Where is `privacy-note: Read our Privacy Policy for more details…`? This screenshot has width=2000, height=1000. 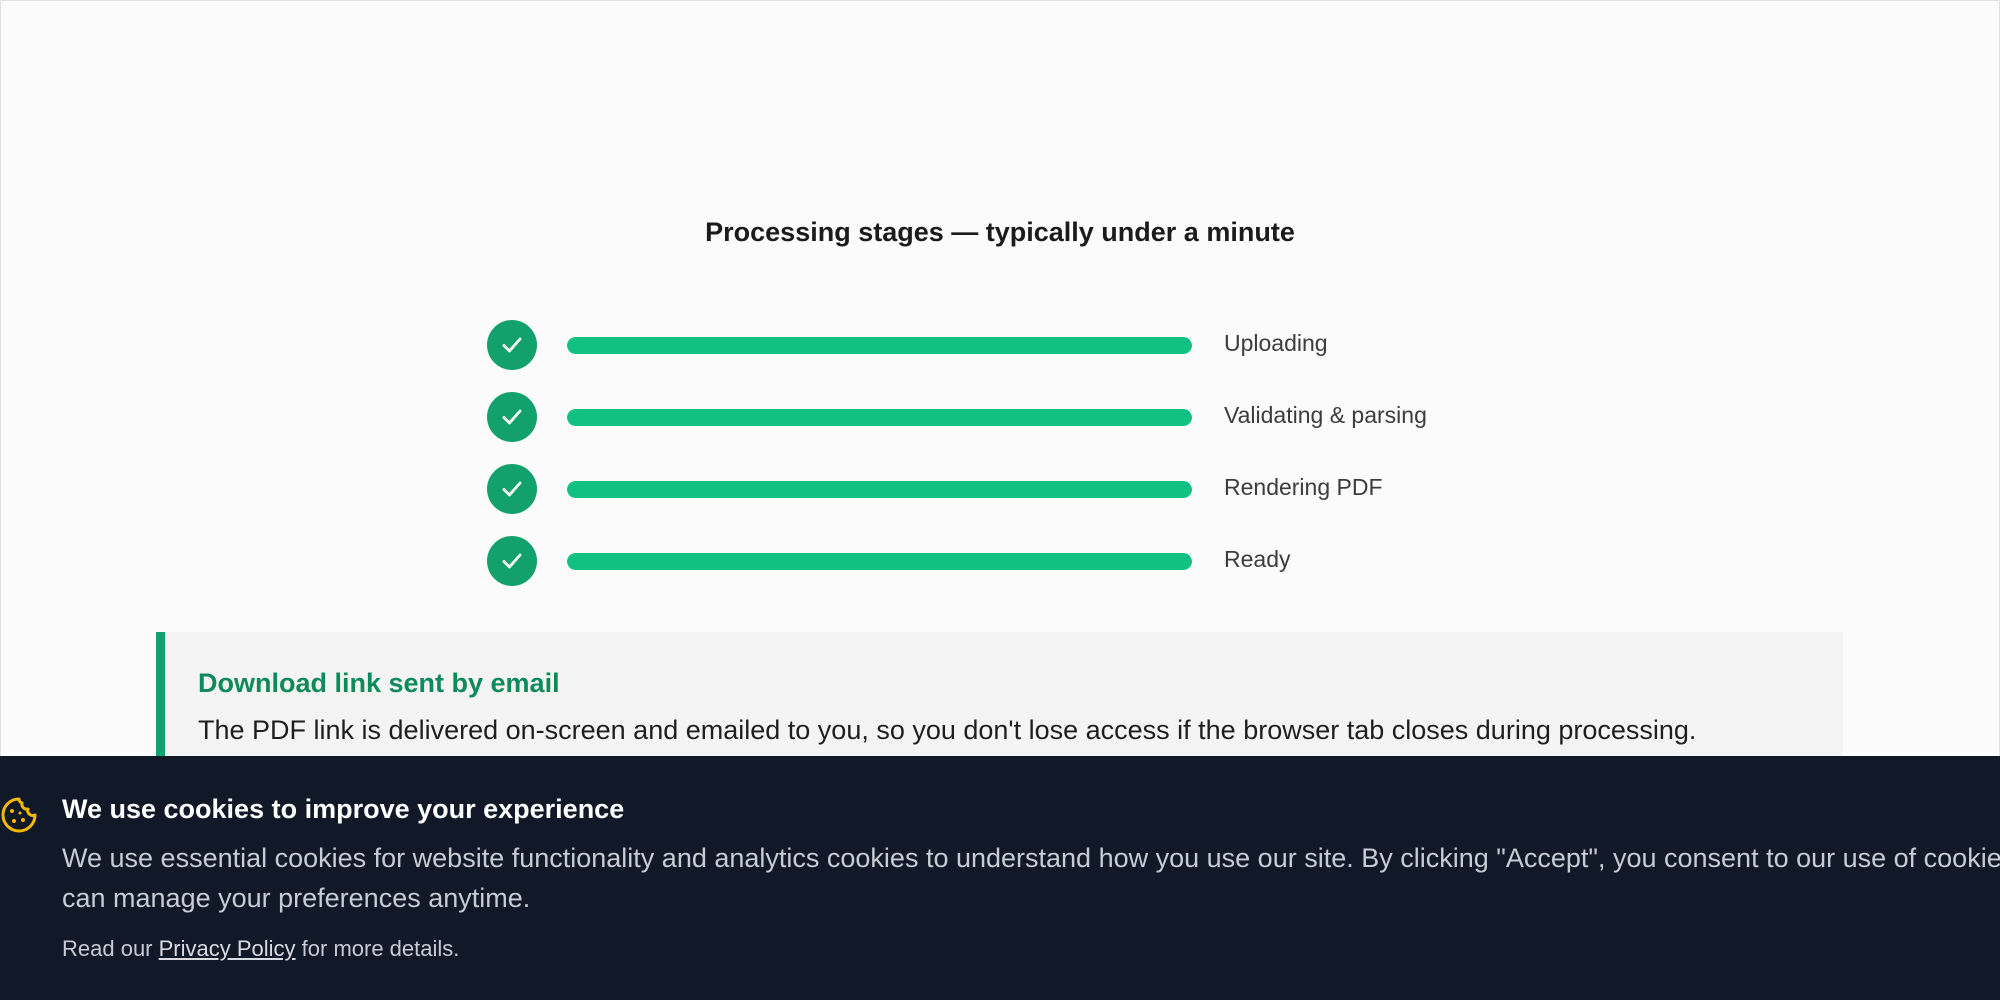
privacy-note: Read our Privacy Policy for more details… is located at coordinates (260, 949).